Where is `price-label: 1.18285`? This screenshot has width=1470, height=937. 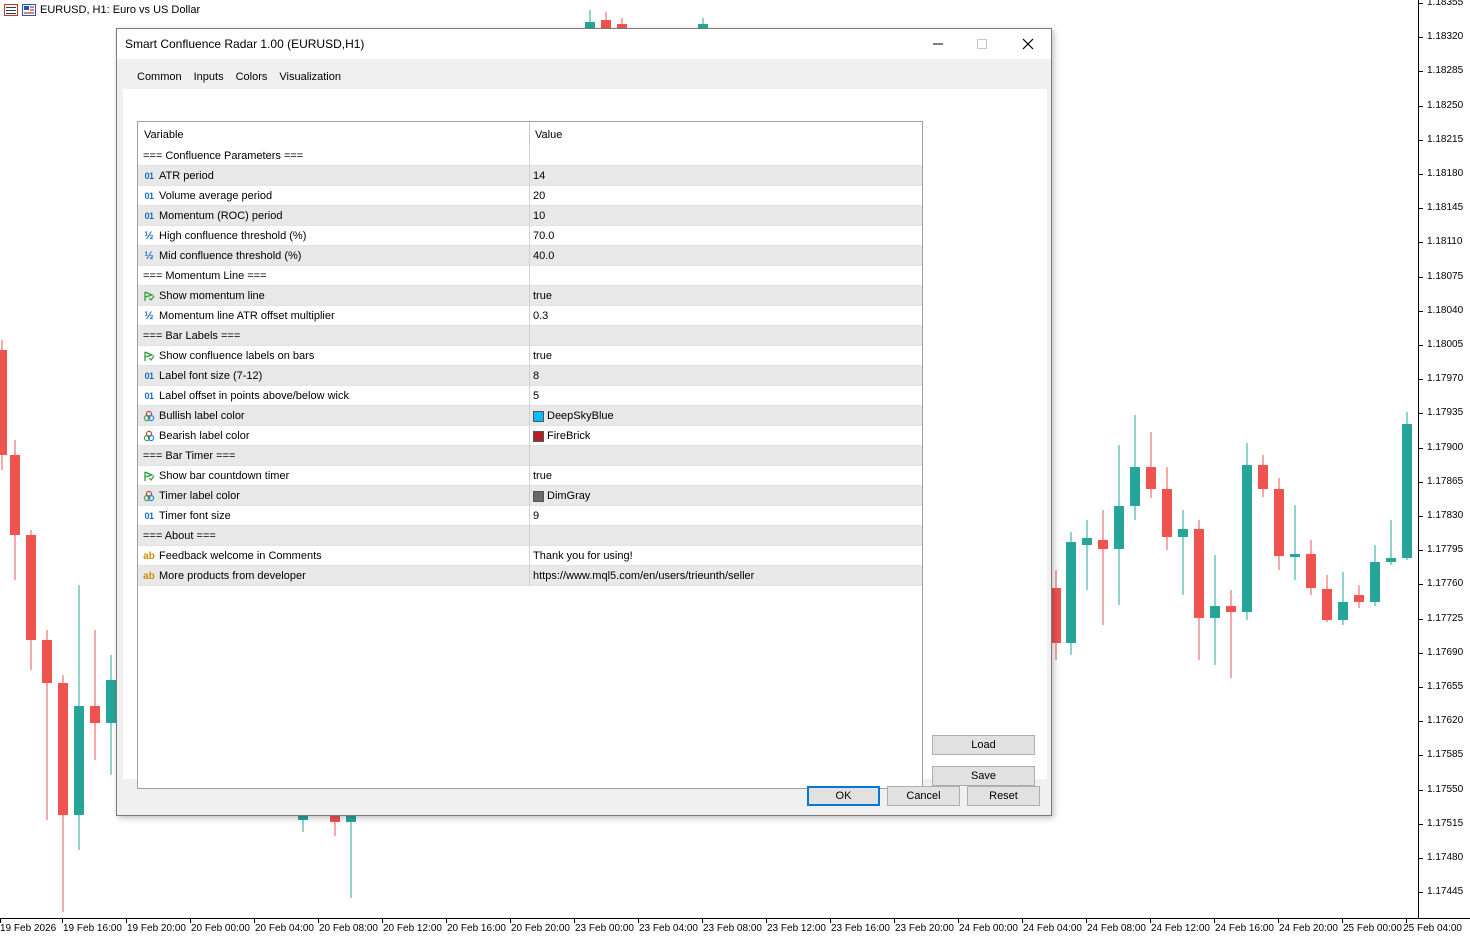 price-label: 1.18285 is located at coordinates (1445, 71).